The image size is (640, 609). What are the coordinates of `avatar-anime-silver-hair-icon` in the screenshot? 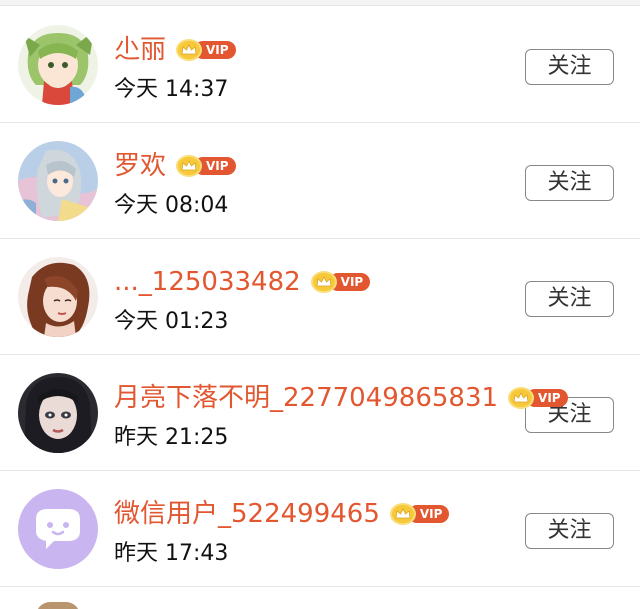 It's located at (58, 181).